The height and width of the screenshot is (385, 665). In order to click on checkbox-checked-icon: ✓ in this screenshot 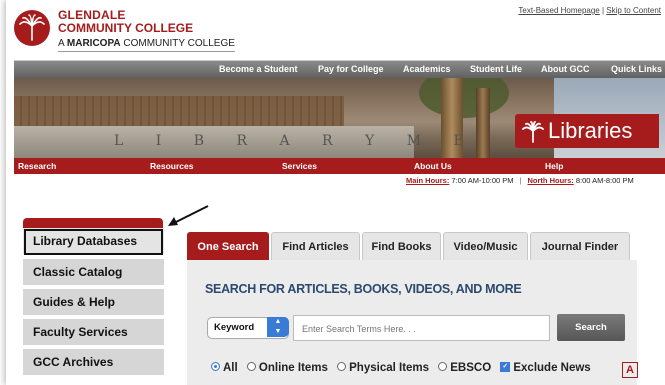, I will do `click(505, 366)`.